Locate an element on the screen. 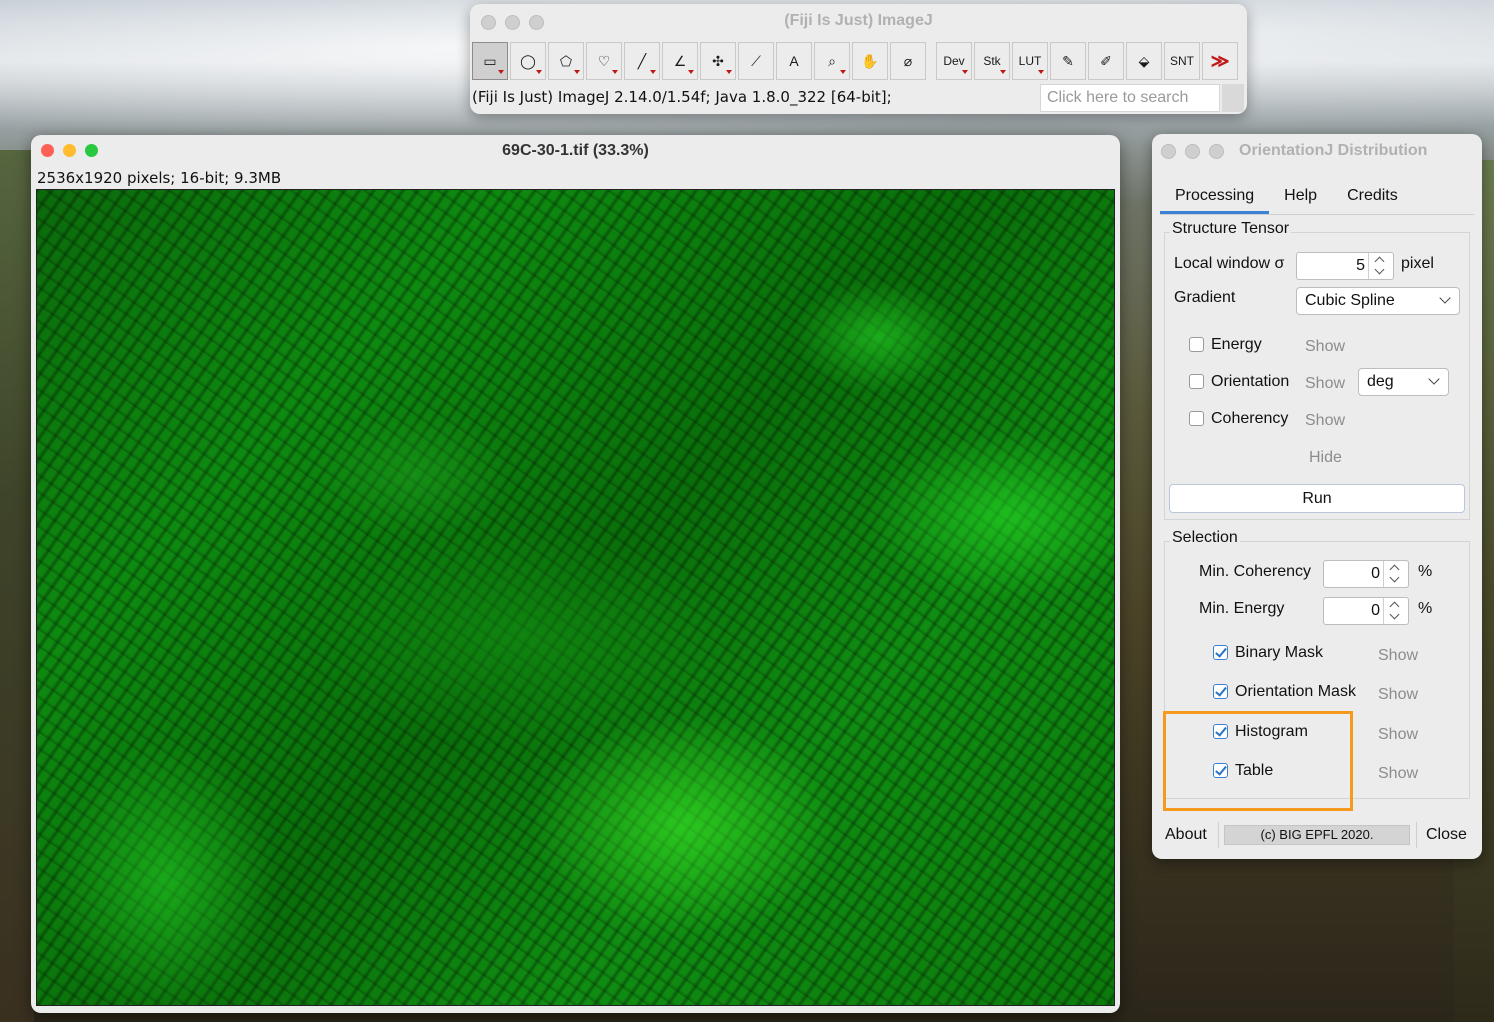 The width and height of the screenshot is (1494, 1022). energy-checkbox is located at coordinates (1196, 344).